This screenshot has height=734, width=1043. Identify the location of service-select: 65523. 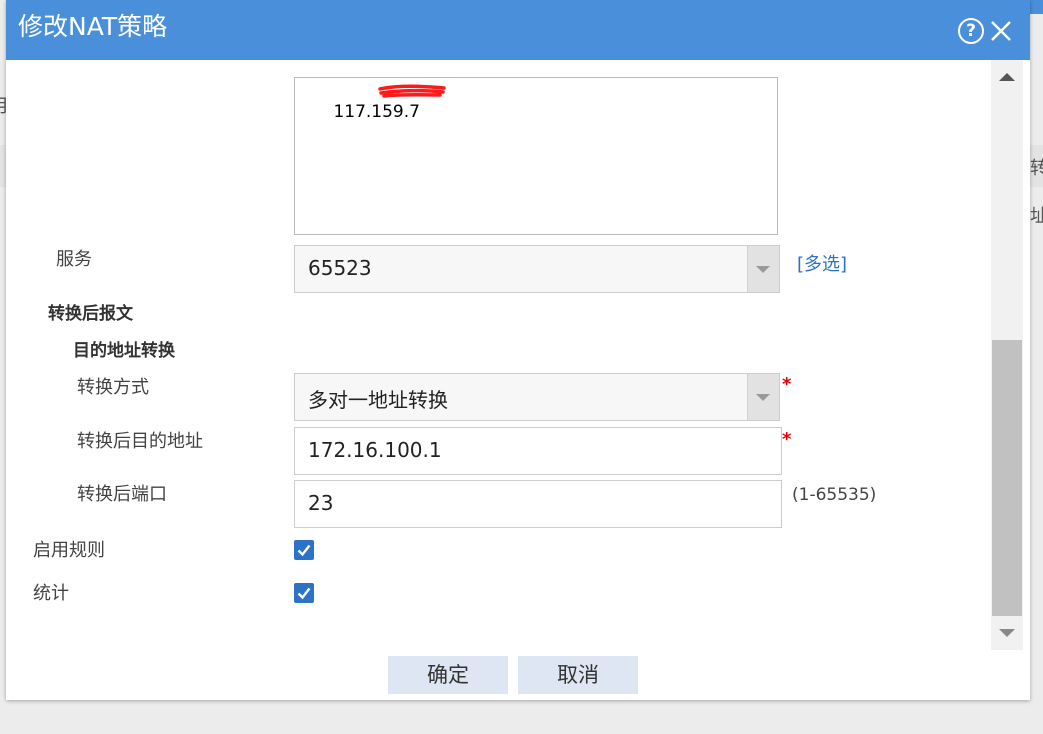
(537, 269).